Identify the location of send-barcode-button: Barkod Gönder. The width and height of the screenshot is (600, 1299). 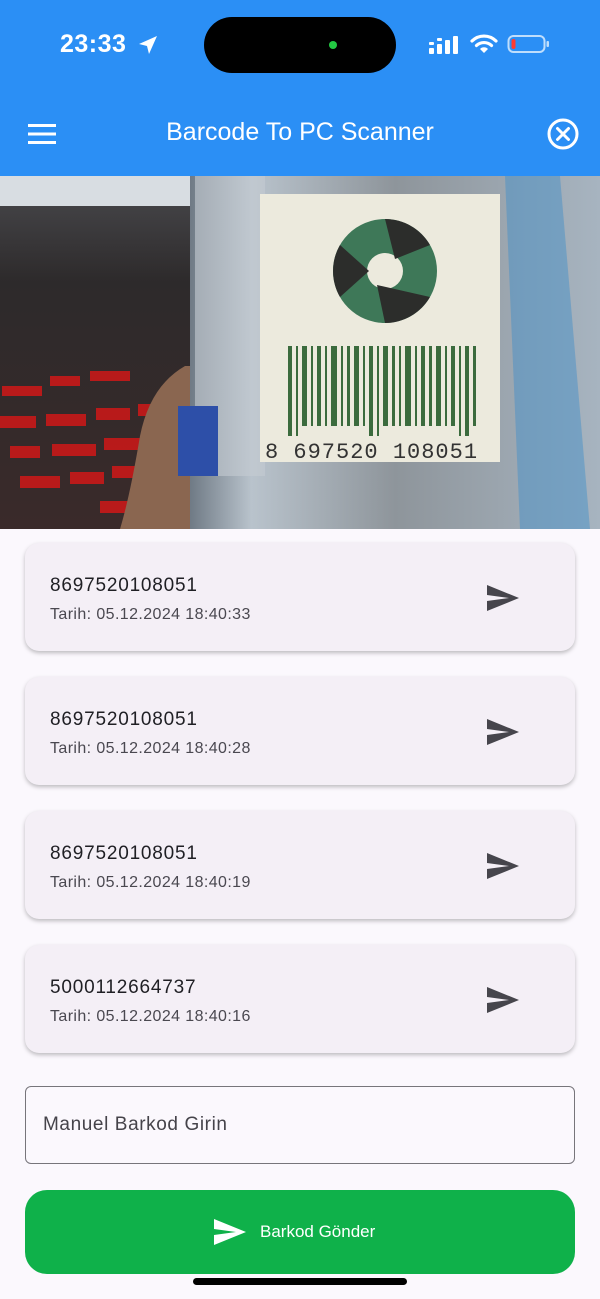
(300, 1232).